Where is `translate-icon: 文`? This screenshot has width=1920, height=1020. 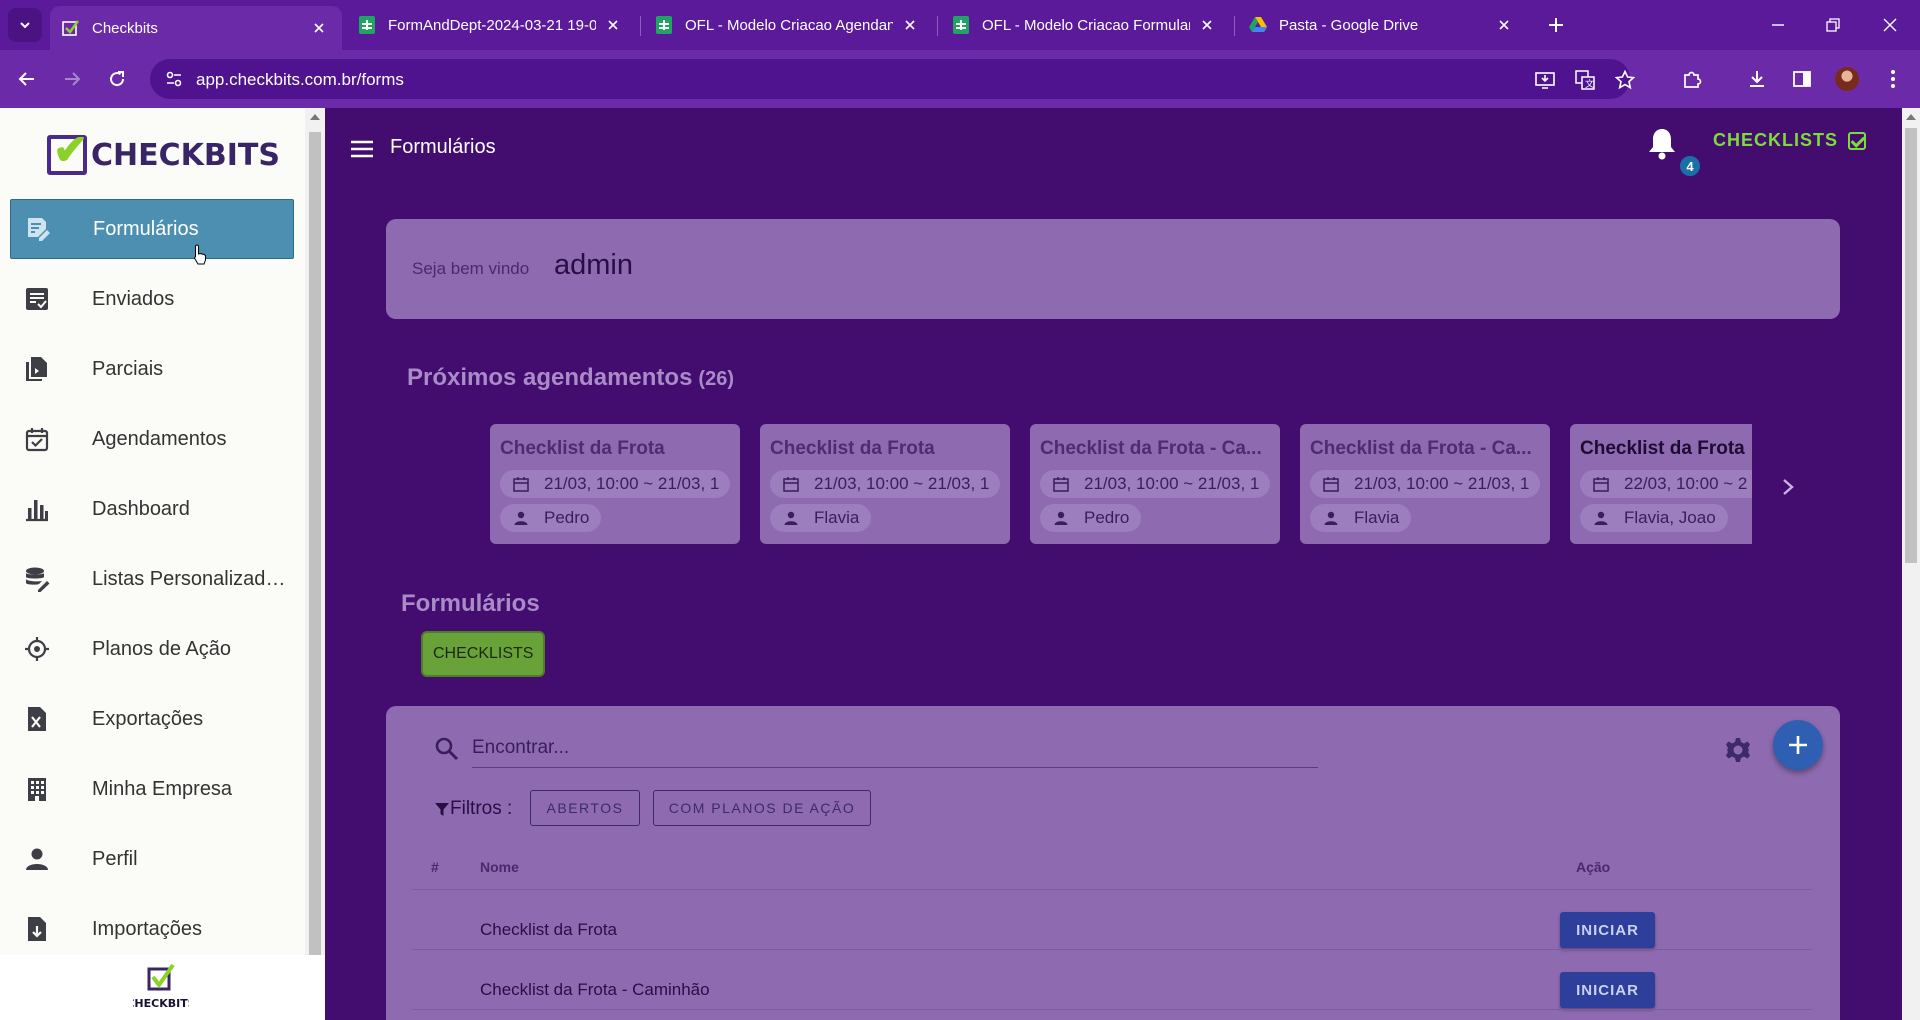
translate-icon: 文 is located at coordinates (1585, 80).